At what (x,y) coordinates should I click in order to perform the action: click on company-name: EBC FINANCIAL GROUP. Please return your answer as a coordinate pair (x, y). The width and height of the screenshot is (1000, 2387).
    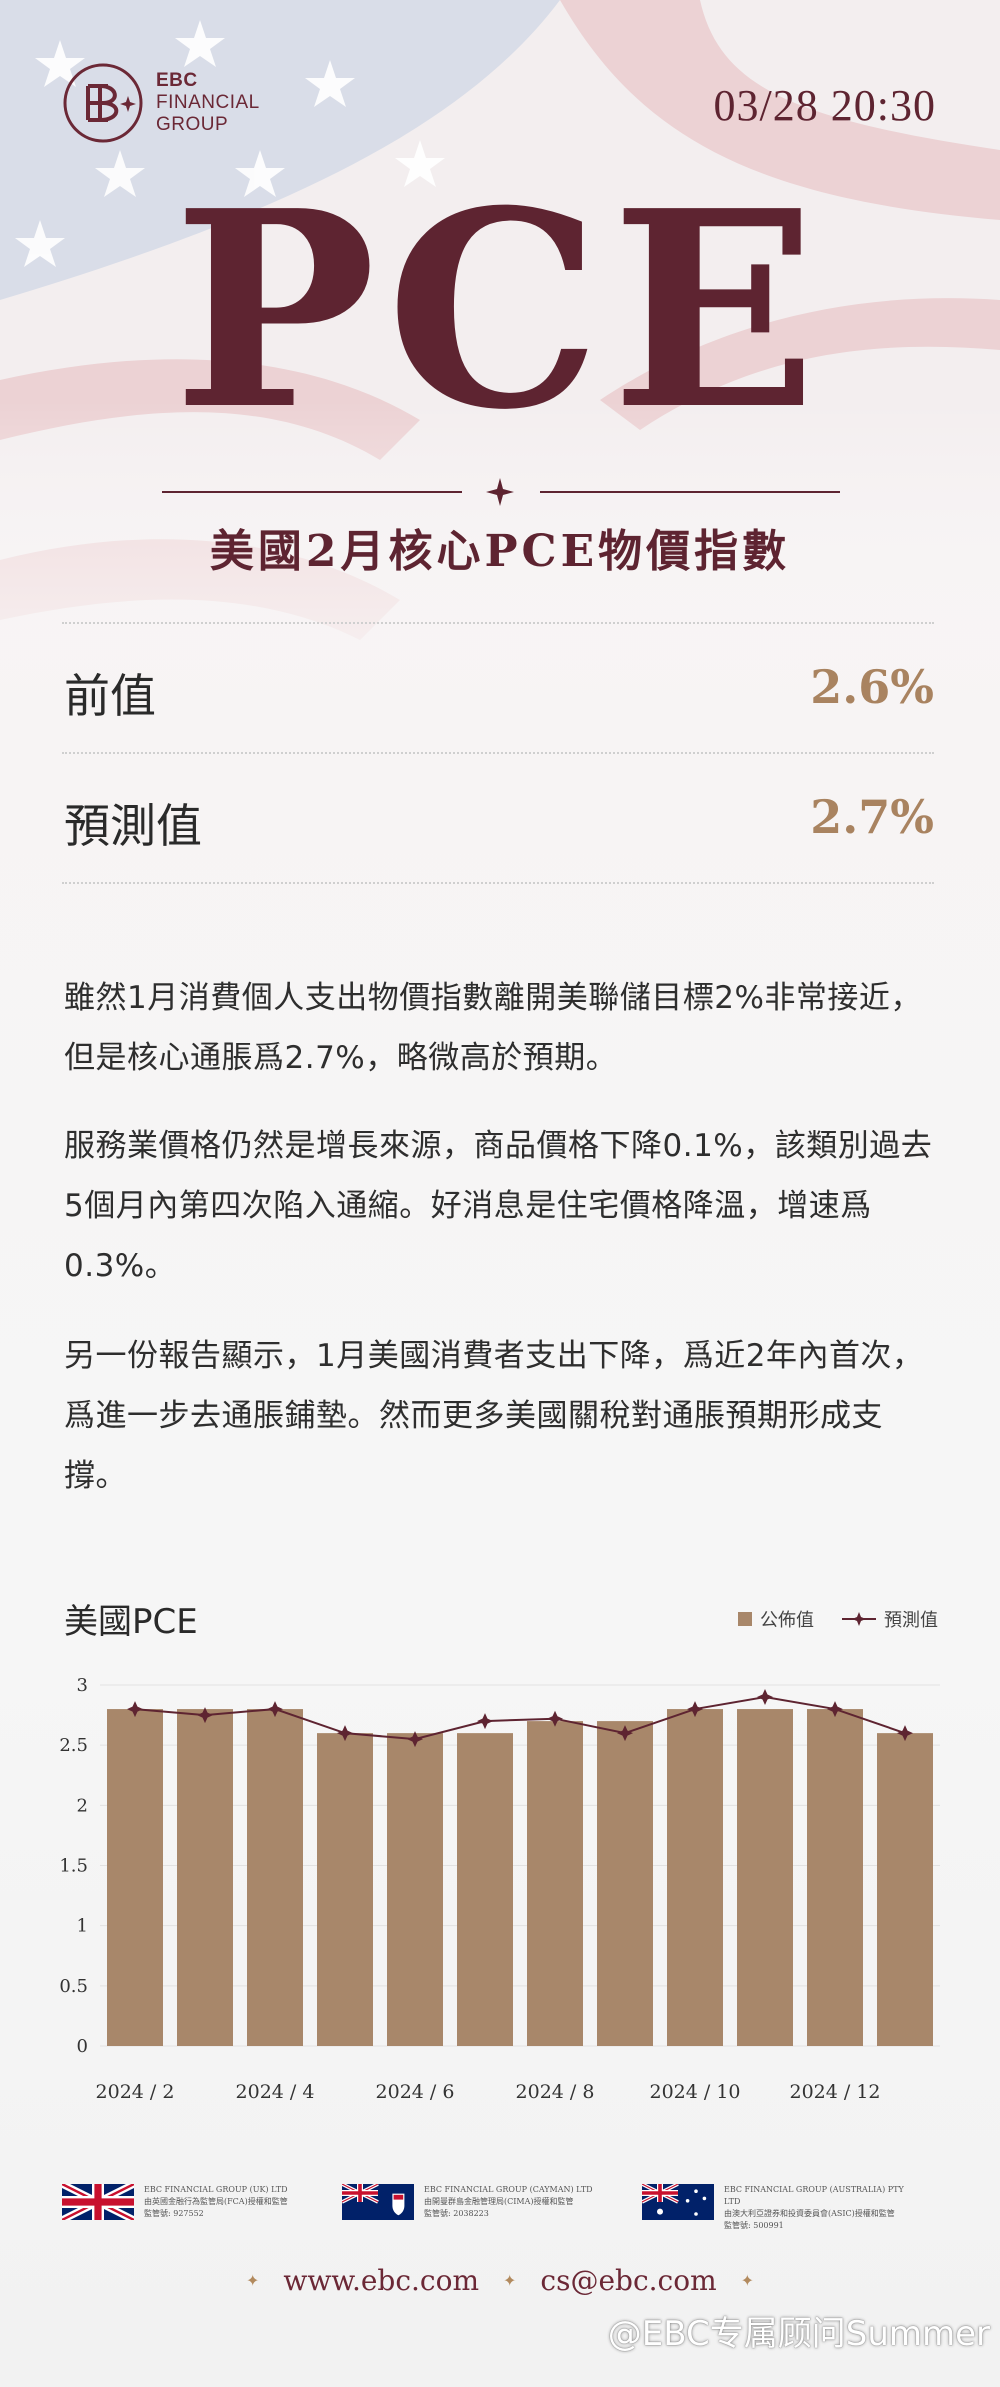
    Looking at the image, I should click on (208, 103).